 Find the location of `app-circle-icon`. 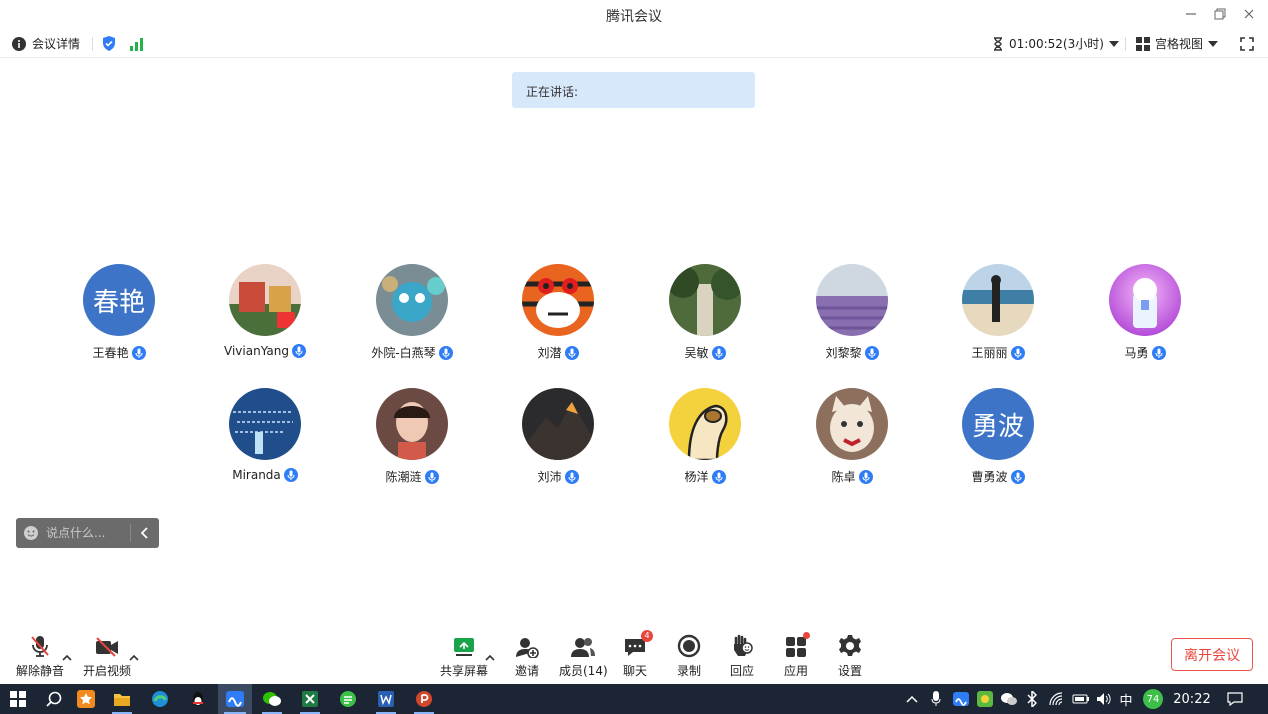

app-circle-icon is located at coordinates (348, 699).